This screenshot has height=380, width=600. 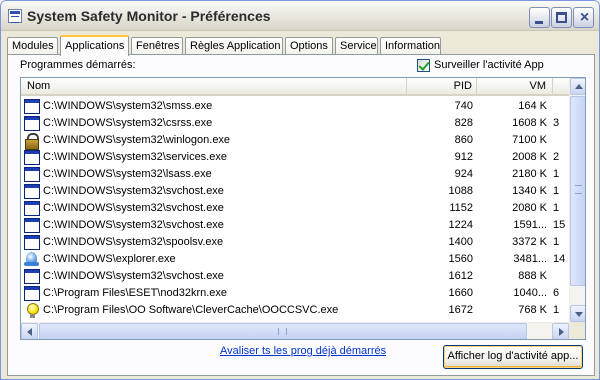 What do you see at coordinates (78, 65) in the screenshot?
I see `programs-label: Programmes démarrés:` at bounding box center [78, 65].